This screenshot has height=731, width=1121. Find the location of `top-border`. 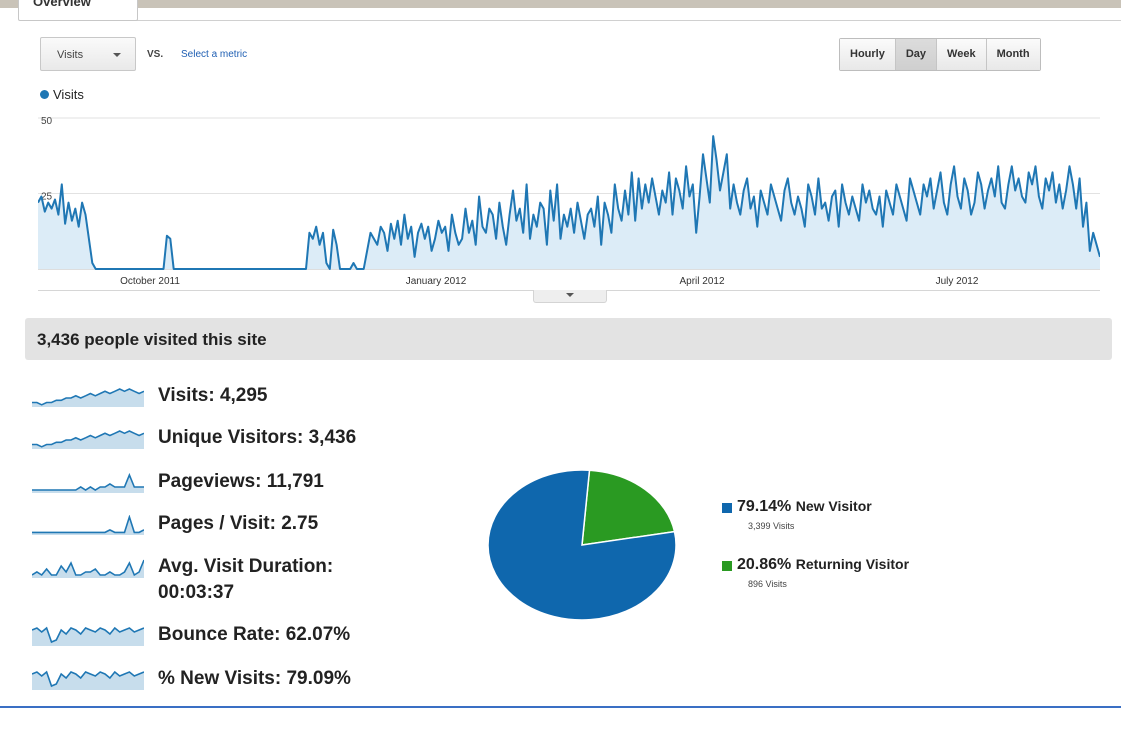

top-border is located at coordinates (560, 4).